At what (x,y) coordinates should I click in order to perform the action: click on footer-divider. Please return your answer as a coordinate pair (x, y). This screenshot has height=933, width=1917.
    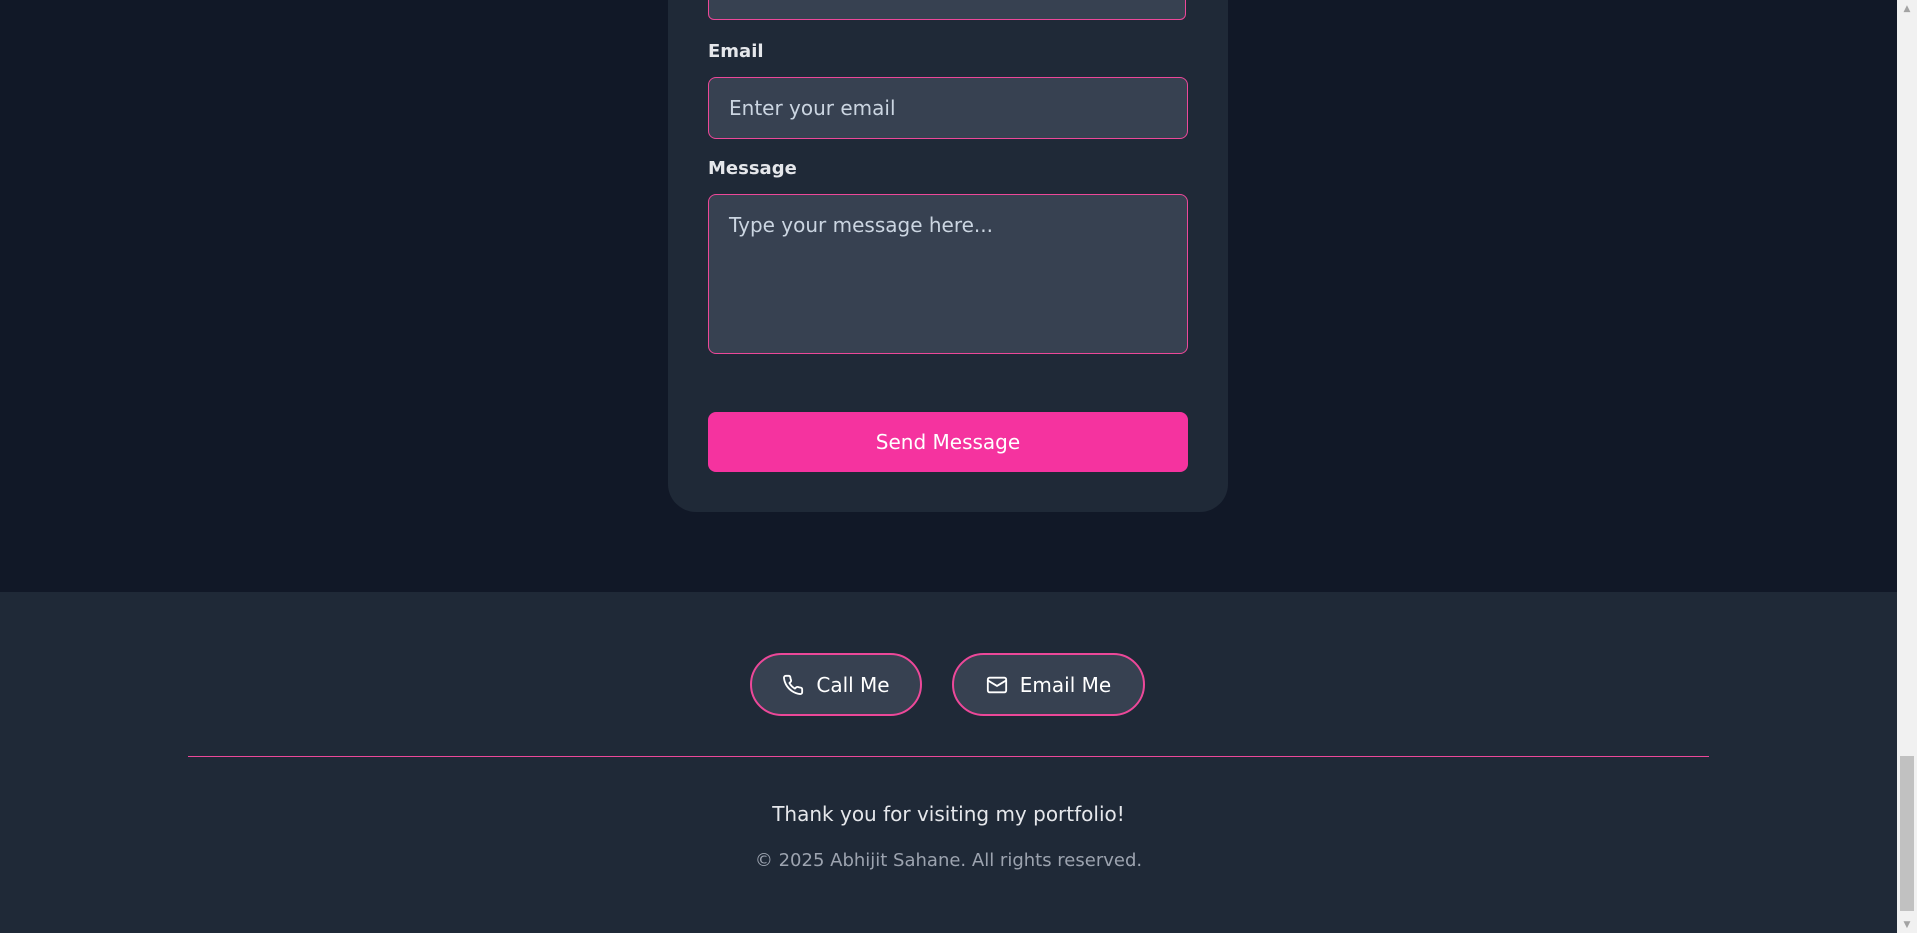
    Looking at the image, I should click on (948, 756).